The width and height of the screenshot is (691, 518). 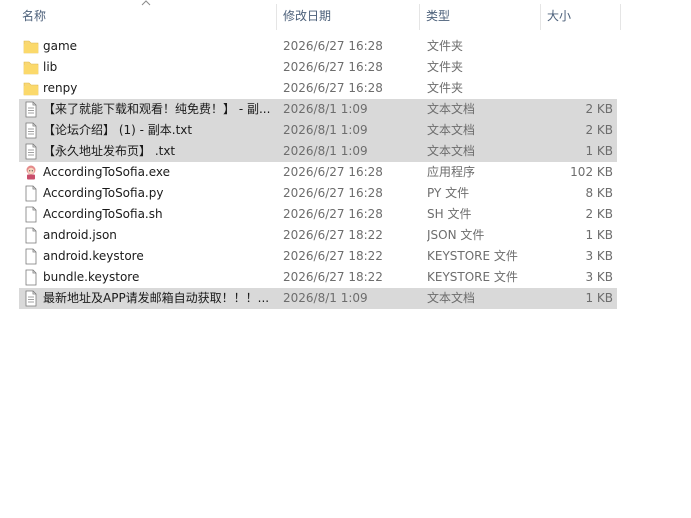 What do you see at coordinates (80, 235) in the screenshot?
I see `file-name: android.json` at bounding box center [80, 235].